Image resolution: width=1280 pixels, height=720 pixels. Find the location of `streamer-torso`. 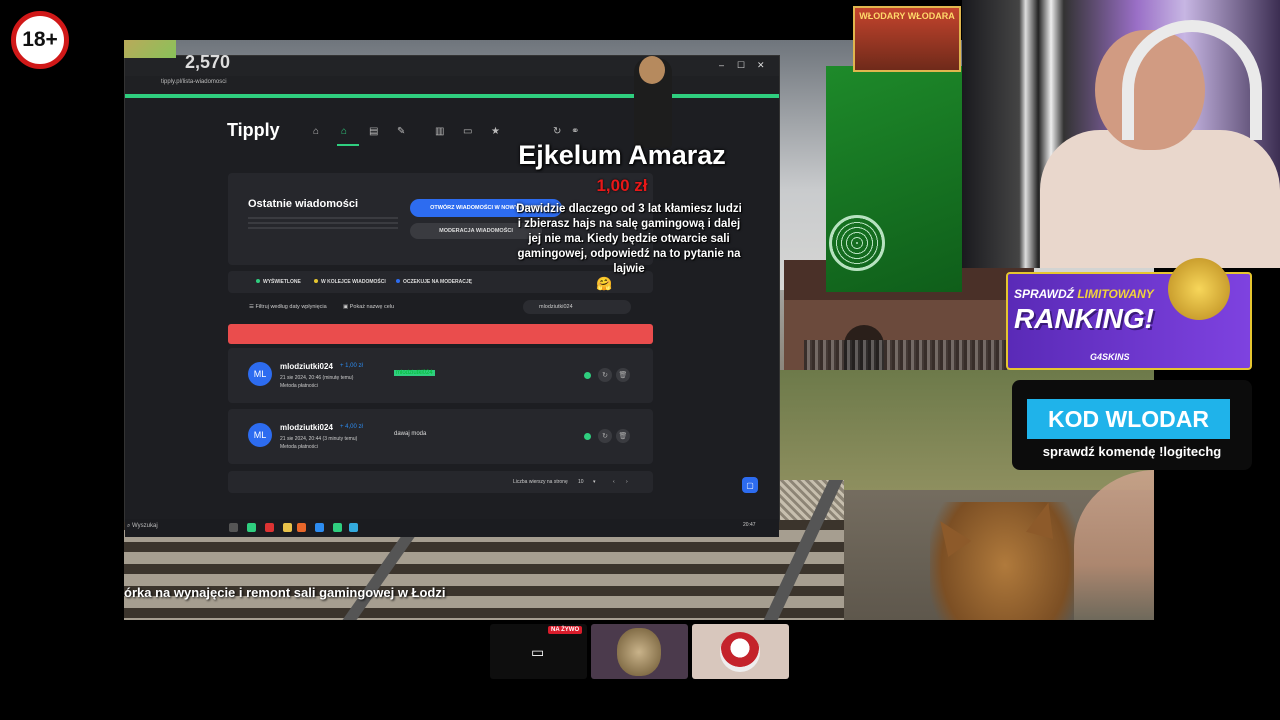

streamer-torso is located at coordinates (1160, 199).